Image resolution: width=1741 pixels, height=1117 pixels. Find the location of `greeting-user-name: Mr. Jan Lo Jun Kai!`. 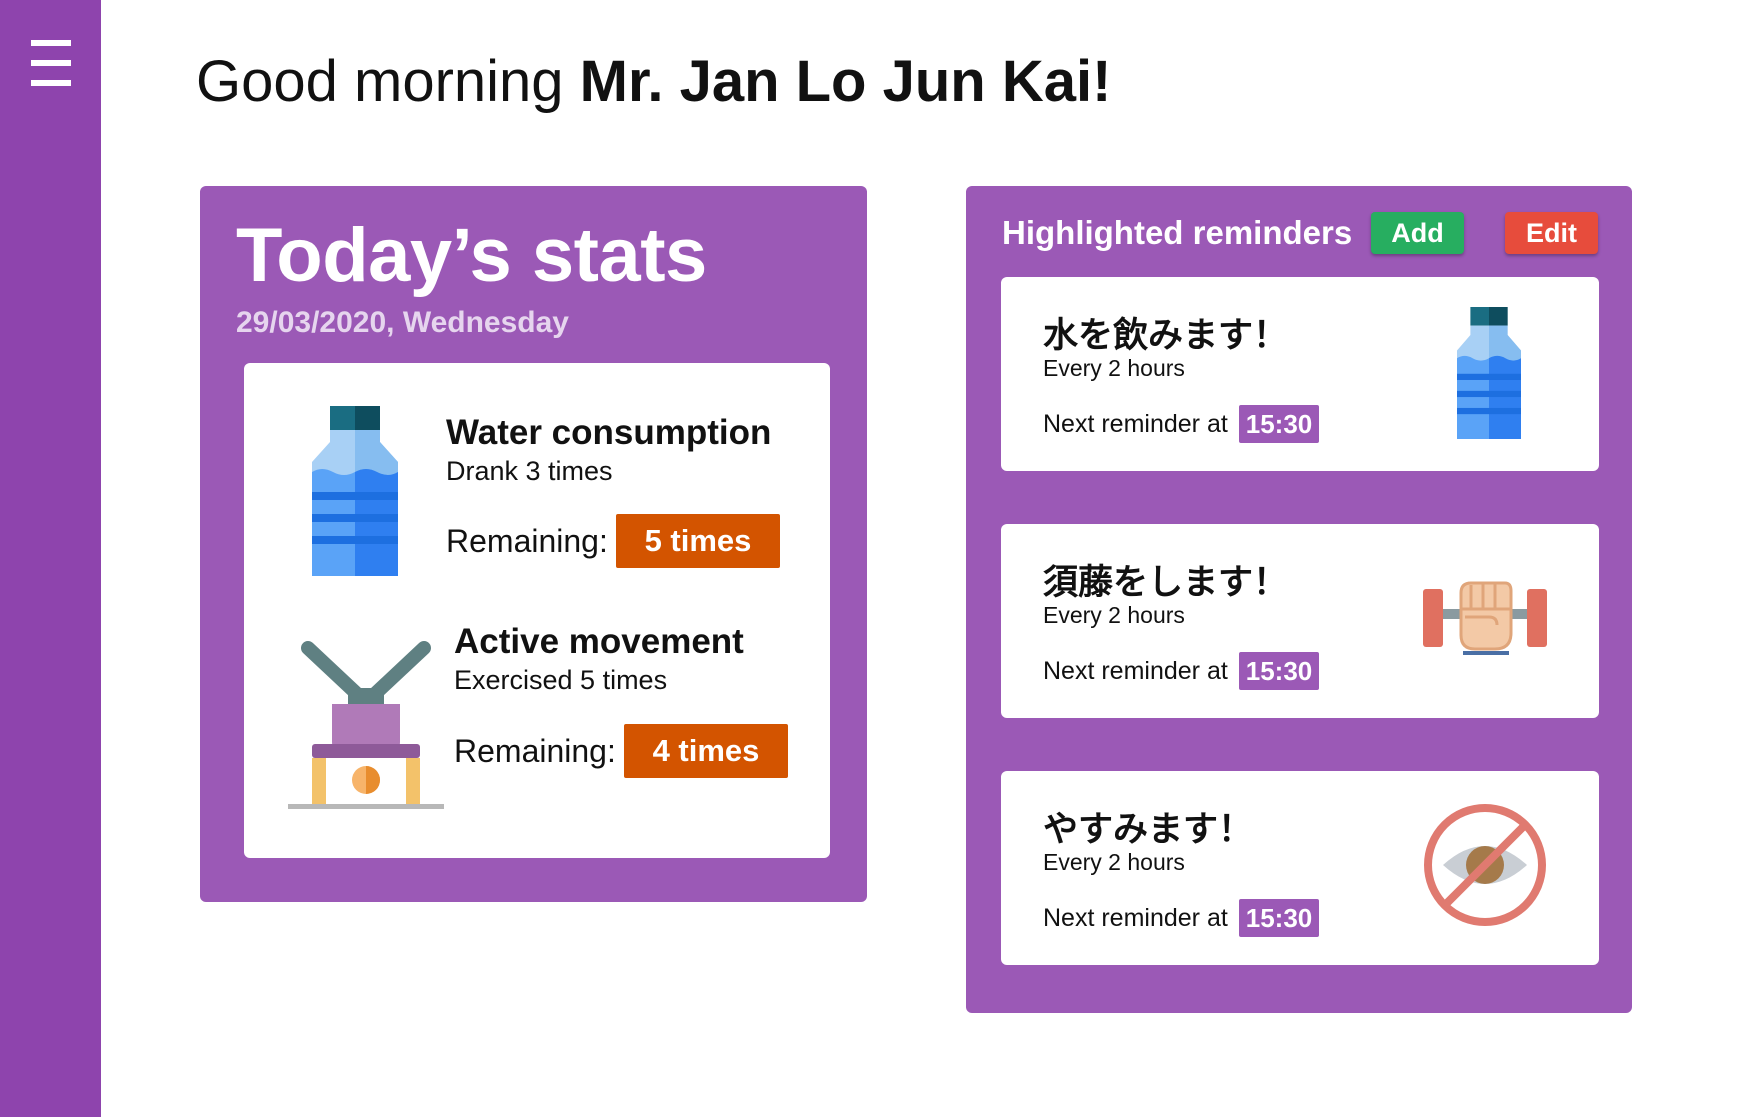

greeting-user-name: Mr. Jan Lo Jun Kai! is located at coordinates (845, 81).